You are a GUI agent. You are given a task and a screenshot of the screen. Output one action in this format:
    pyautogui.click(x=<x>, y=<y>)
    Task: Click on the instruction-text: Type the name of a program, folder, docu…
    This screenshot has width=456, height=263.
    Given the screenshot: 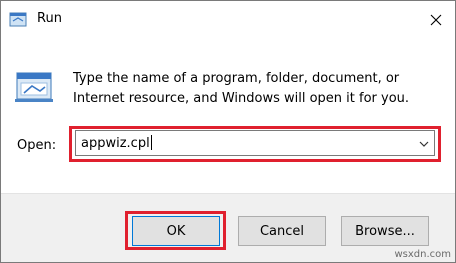 What is the action you would take?
    pyautogui.click(x=241, y=88)
    